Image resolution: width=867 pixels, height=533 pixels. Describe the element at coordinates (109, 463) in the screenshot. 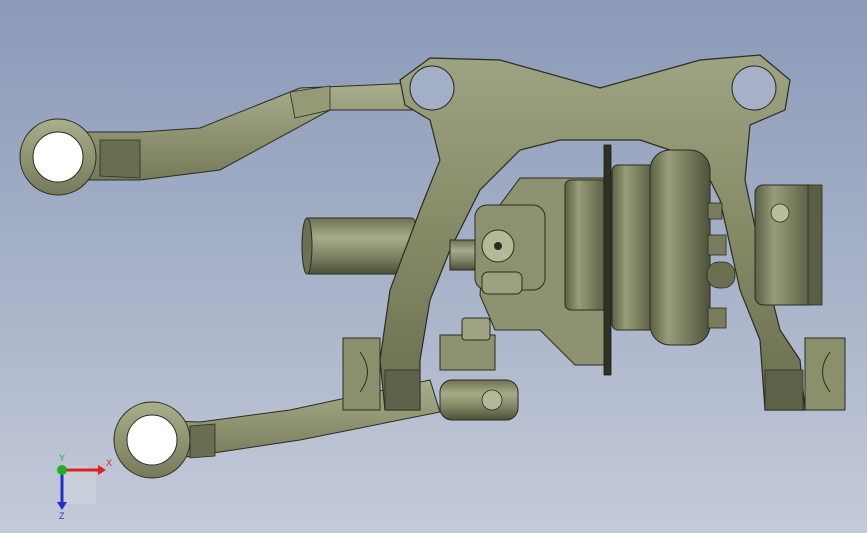

I see `x-axis-label: X` at that location.